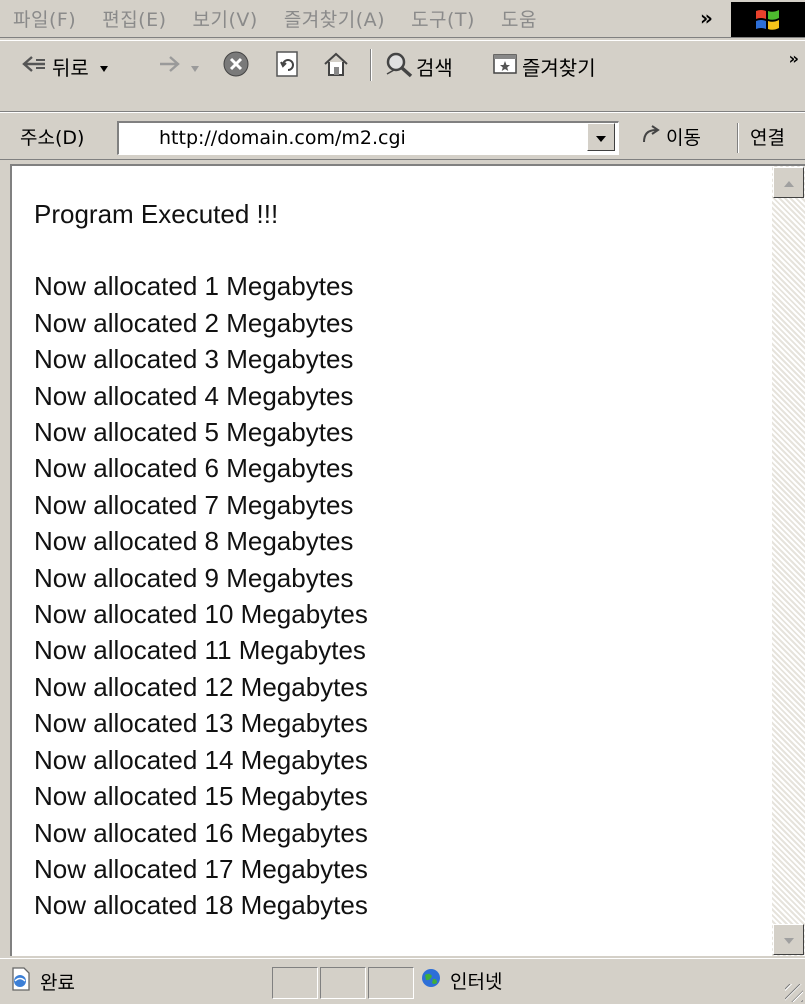 The height and width of the screenshot is (1004, 805). I want to click on allocation-line: Now allocated 6 Megabytes, so click(194, 468).